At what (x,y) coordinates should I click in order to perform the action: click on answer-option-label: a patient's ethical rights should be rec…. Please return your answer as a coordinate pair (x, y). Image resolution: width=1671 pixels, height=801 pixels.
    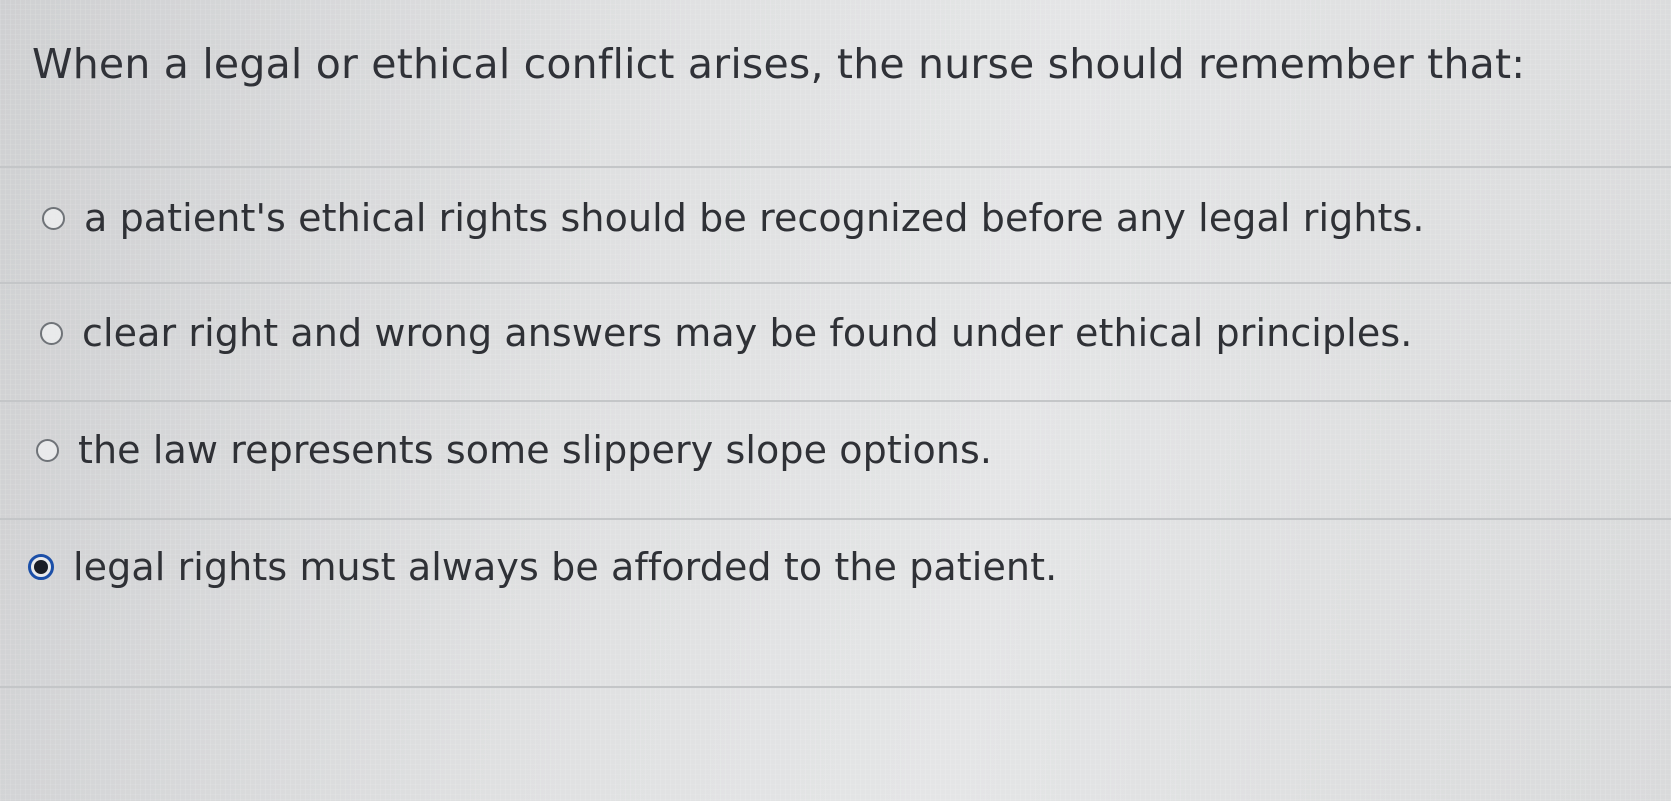
    Looking at the image, I should click on (754, 218).